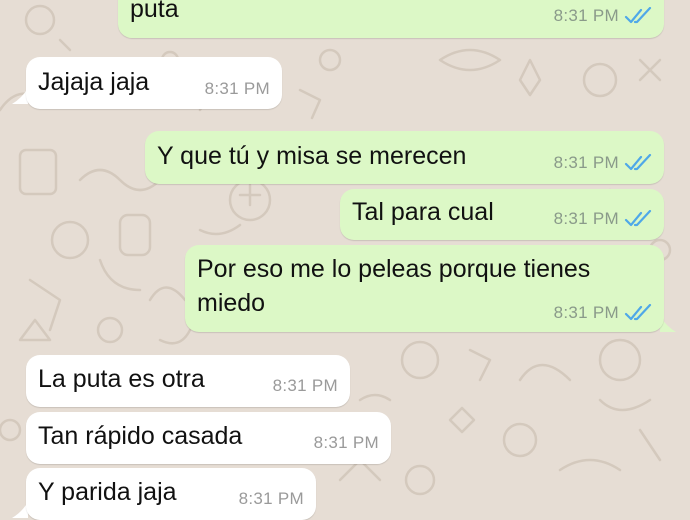  What do you see at coordinates (154, 11) in the screenshot?
I see `message-text: puta` at bounding box center [154, 11].